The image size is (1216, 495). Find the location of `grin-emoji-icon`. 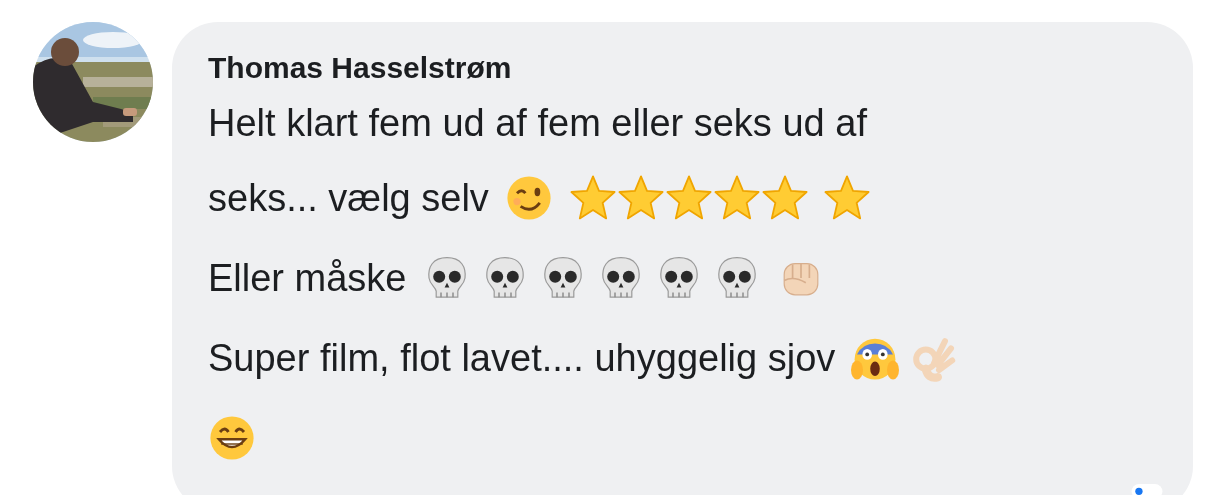

grin-emoji-icon is located at coordinates (232, 438).